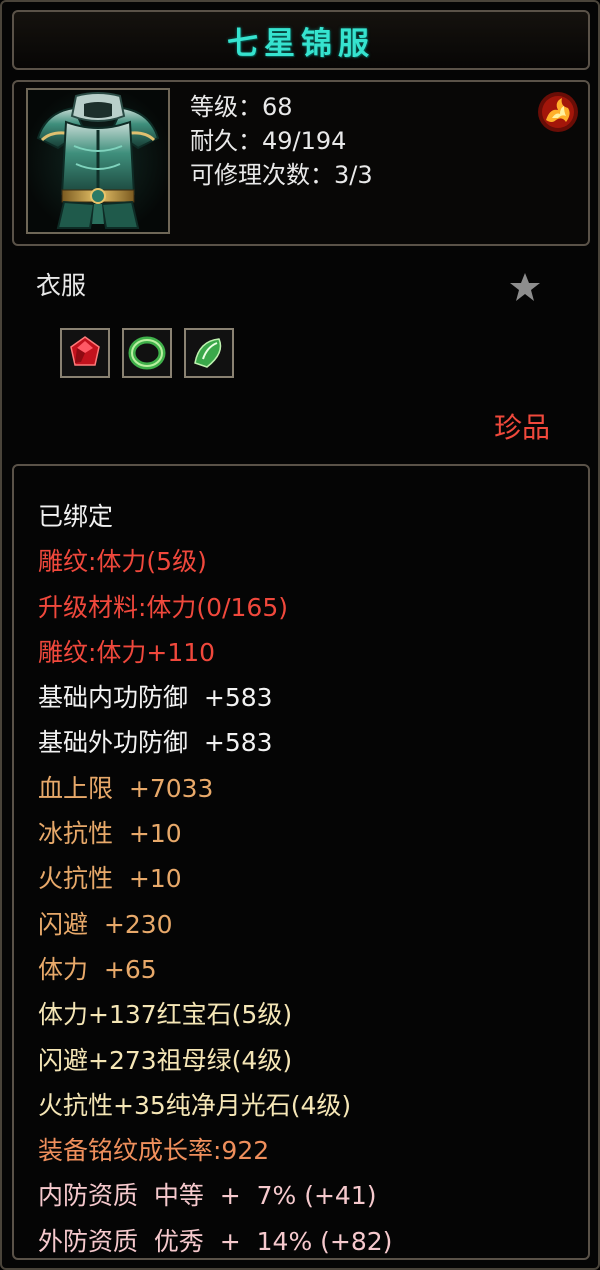 This screenshot has height=1270, width=600. Describe the element at coordinates (215, 1241) in the screenshot. I see `outer-defense-quality: 外防资质 优秀 + 14% (+82)` at that location.